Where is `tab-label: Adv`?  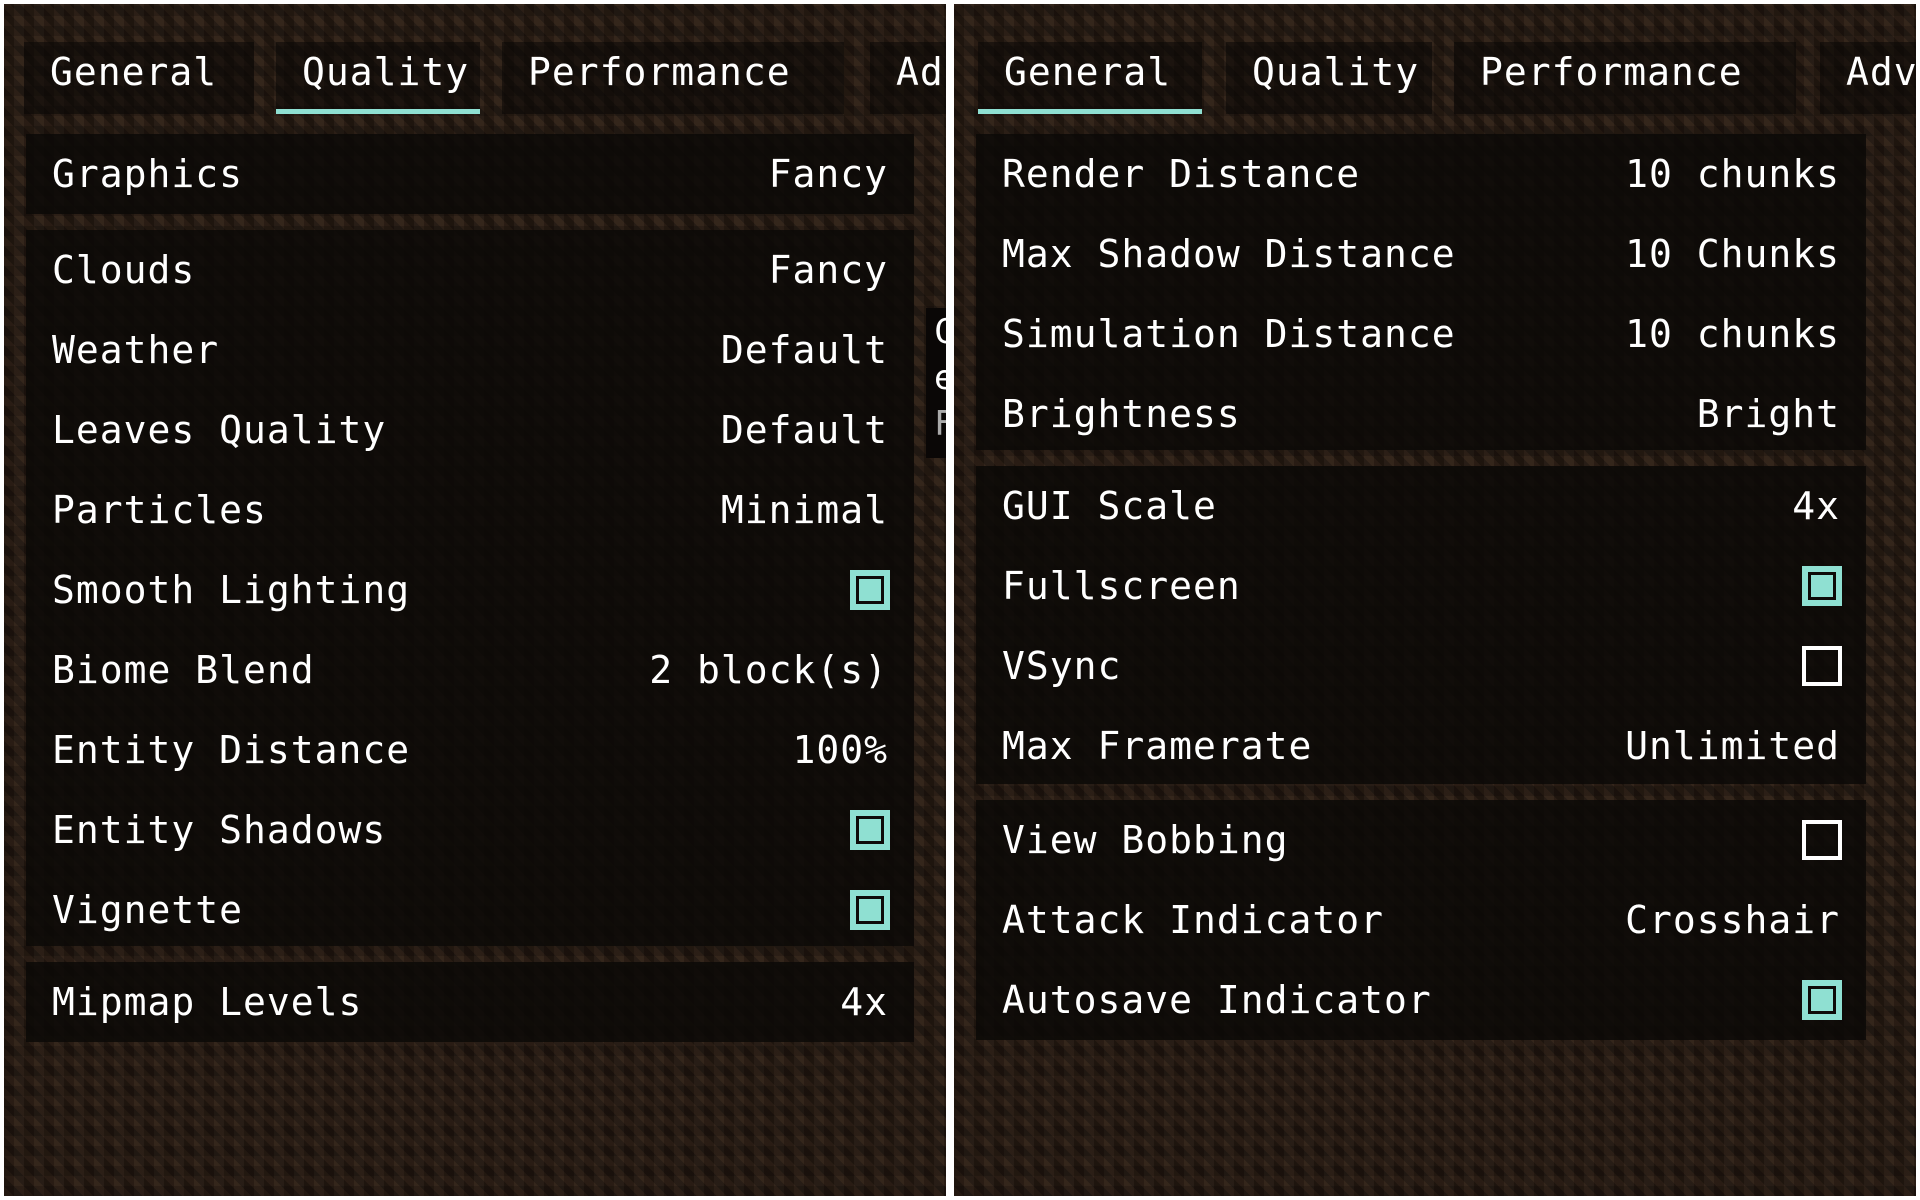
tab-label: Adv is located at coordinates (1881, 72).